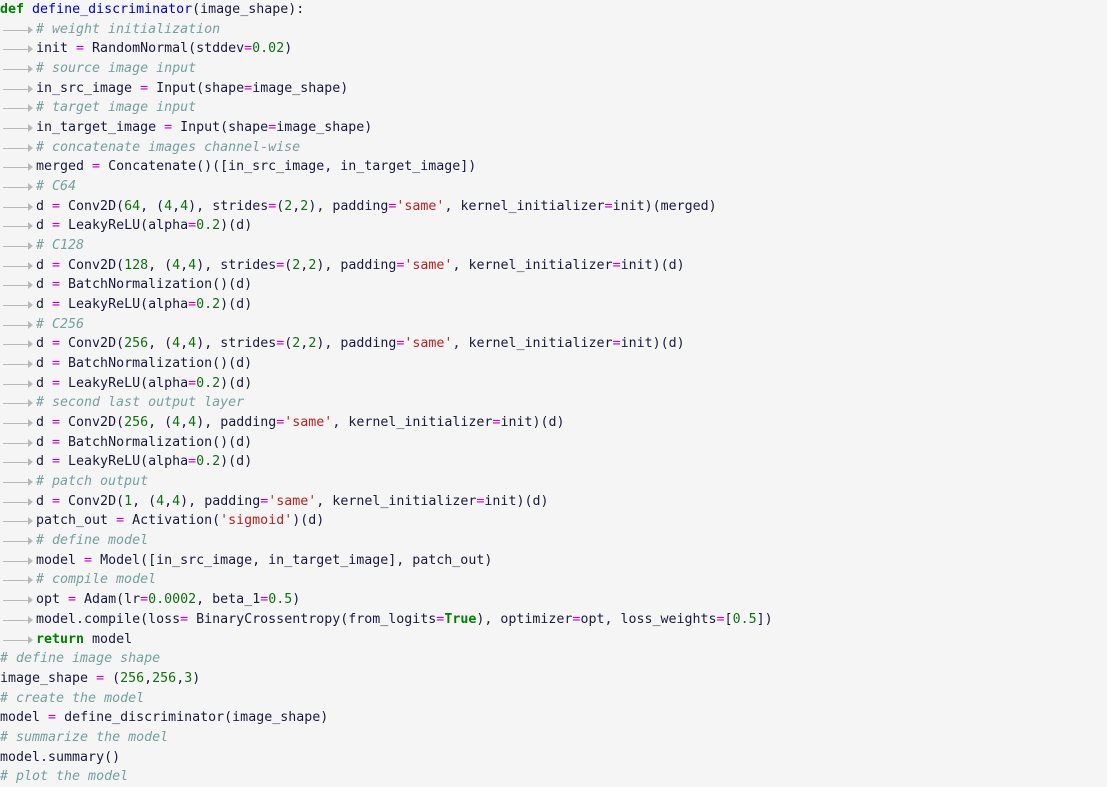 The image size is (1107, 787). I want to click on code-token-kw: def, so click(12, 9).